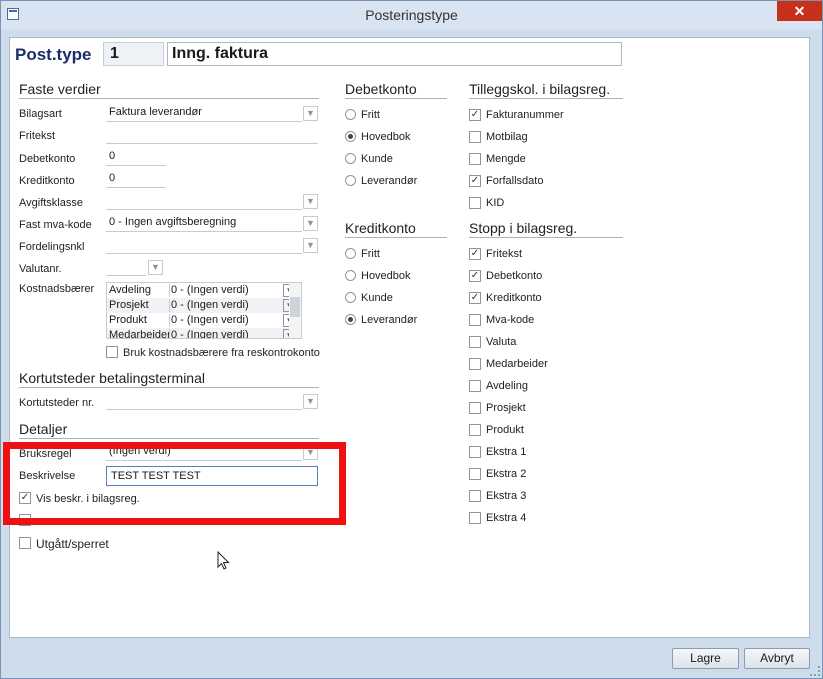 The width and height of the screenshot is (823, 679). Describe the element at coordinates (475, 276) in the screenshot. I see `stopp-checkbox-debetkonto: ✓` at that location.